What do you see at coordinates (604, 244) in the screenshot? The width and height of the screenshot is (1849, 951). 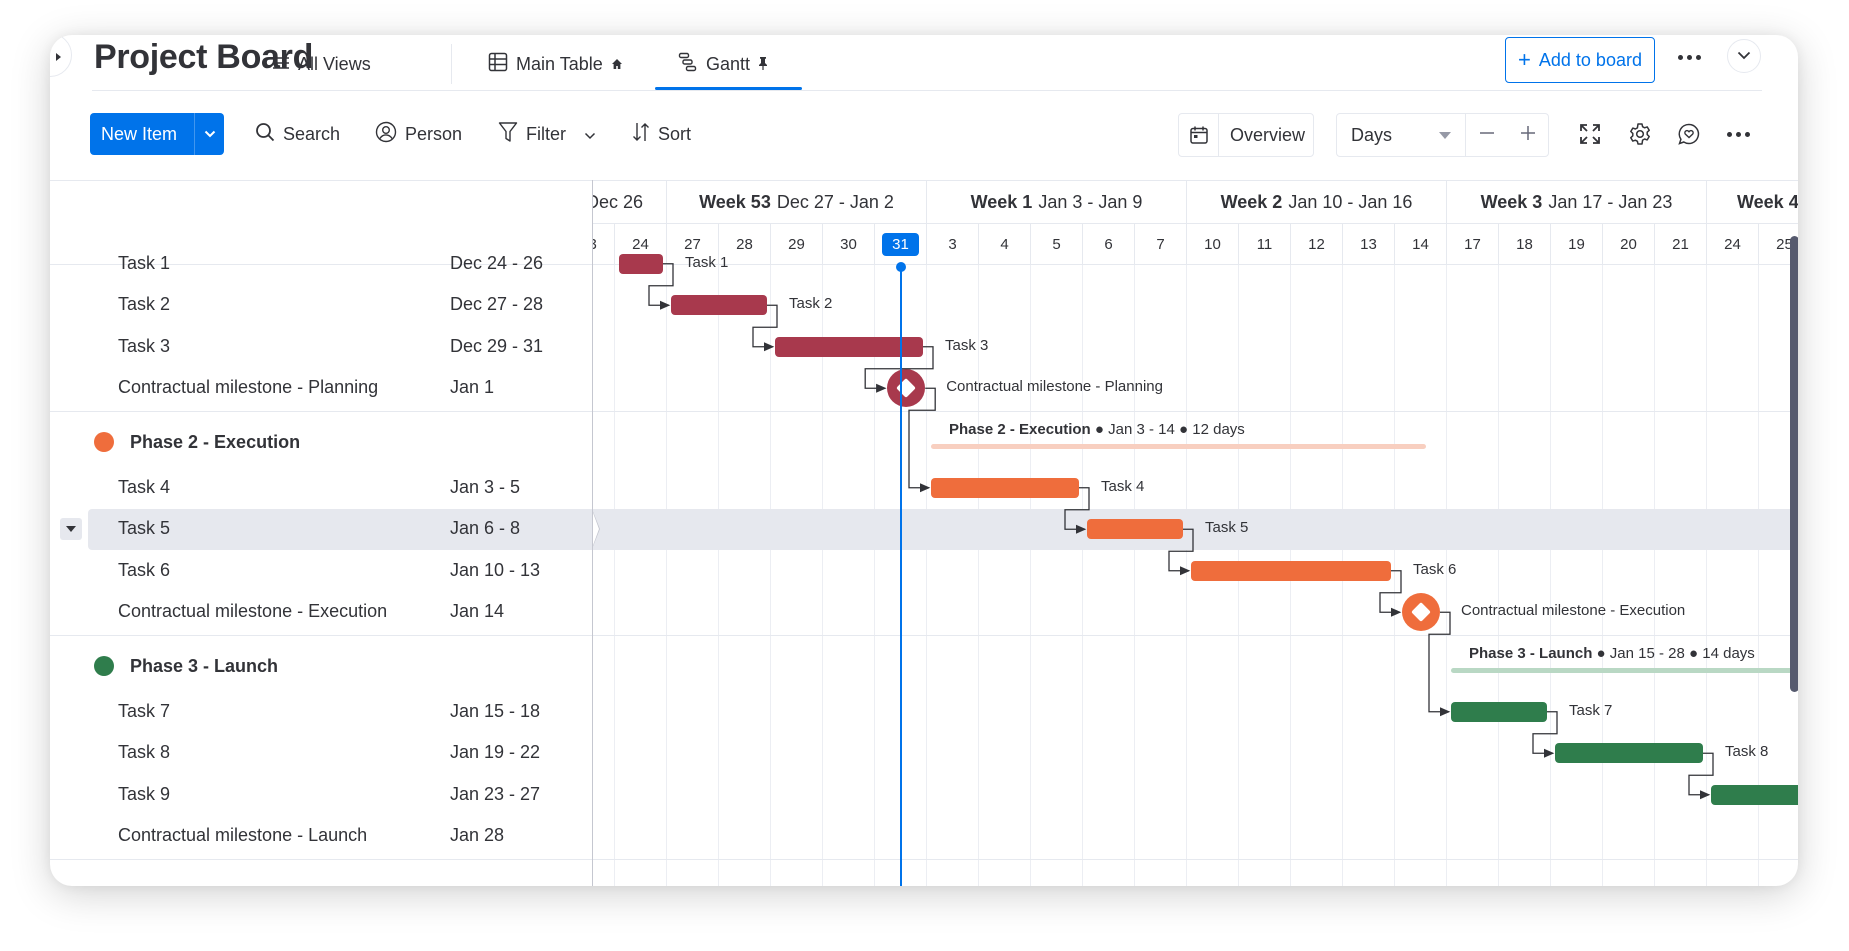 I see `day-header: 23` at bounding box center [604, 244].